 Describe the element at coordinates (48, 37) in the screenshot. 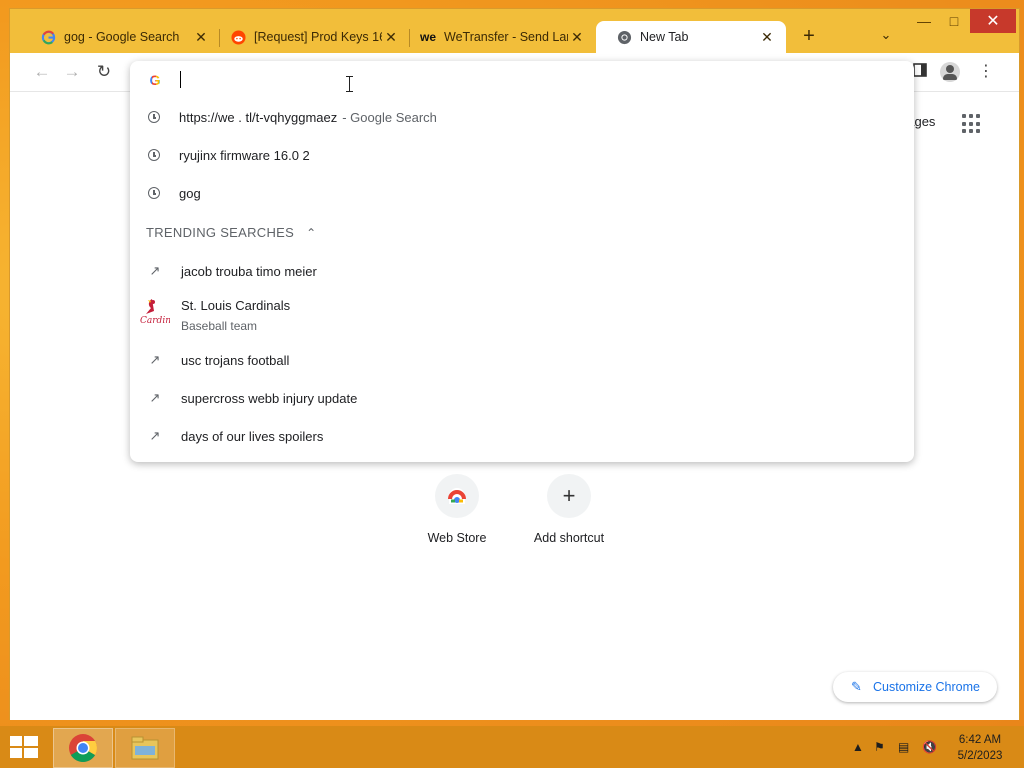

I see `google-g-icon` at that location.